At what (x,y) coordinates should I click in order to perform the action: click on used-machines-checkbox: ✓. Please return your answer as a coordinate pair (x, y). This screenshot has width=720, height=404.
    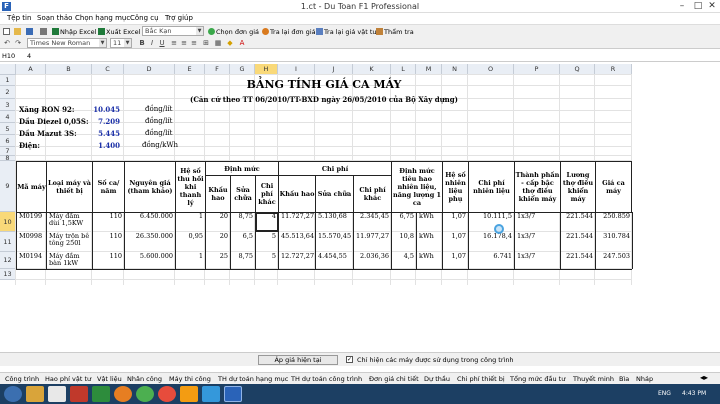
    Looking at the image, I should click on (349, 359).